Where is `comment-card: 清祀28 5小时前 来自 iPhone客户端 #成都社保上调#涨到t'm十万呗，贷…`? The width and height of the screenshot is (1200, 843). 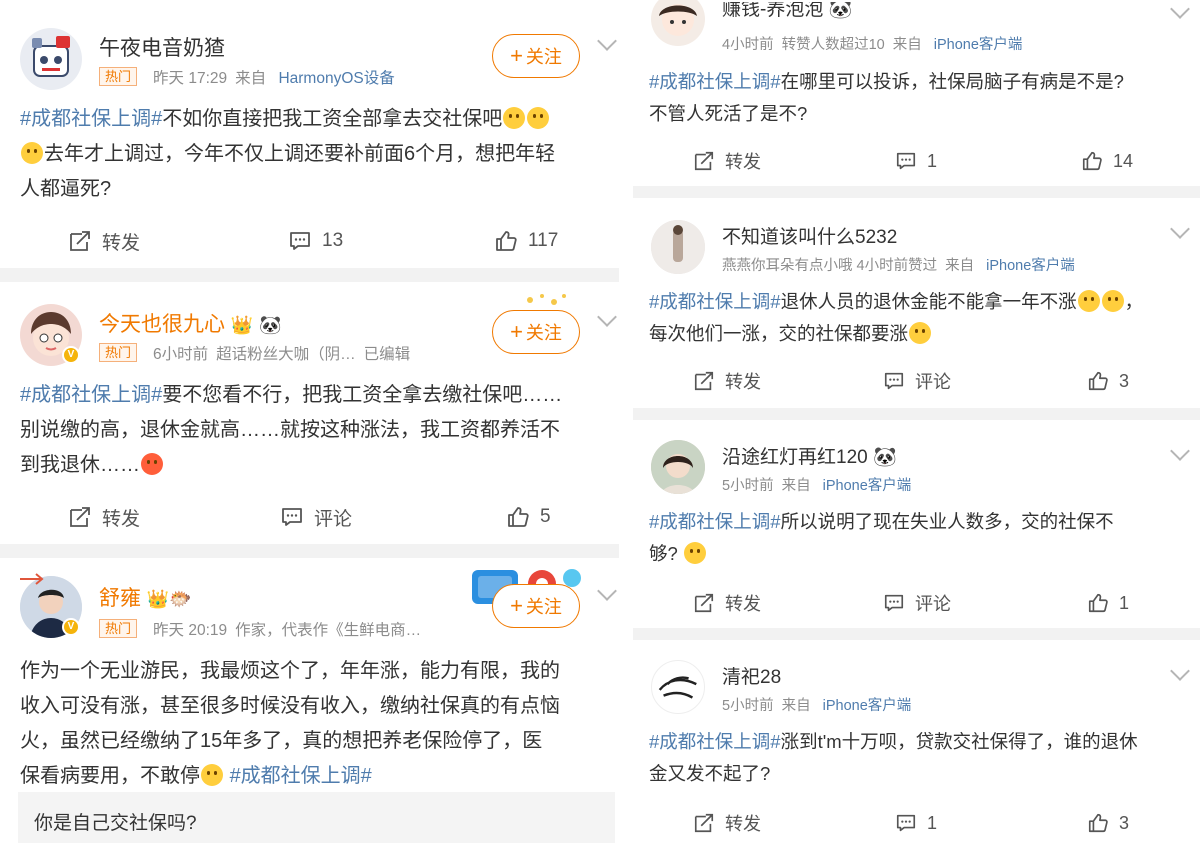 comment-card: 清祀28 5小时前 来自 iPhone客户端 #成都社保上调#涨到t'm十万呗，贷… is located at coordinates (916, 741).